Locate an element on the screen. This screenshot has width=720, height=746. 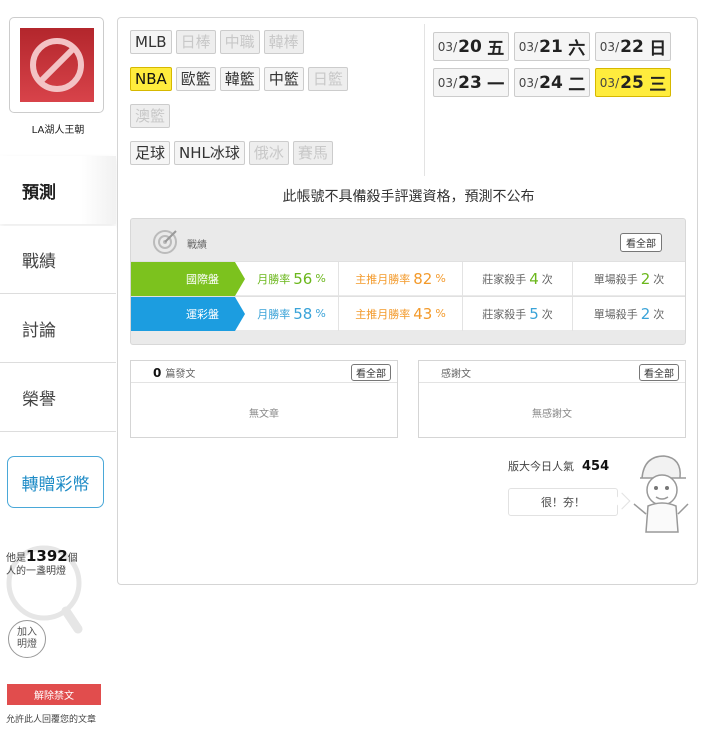
thanks-title: 感謝文 is located at coordinates (456, 374).